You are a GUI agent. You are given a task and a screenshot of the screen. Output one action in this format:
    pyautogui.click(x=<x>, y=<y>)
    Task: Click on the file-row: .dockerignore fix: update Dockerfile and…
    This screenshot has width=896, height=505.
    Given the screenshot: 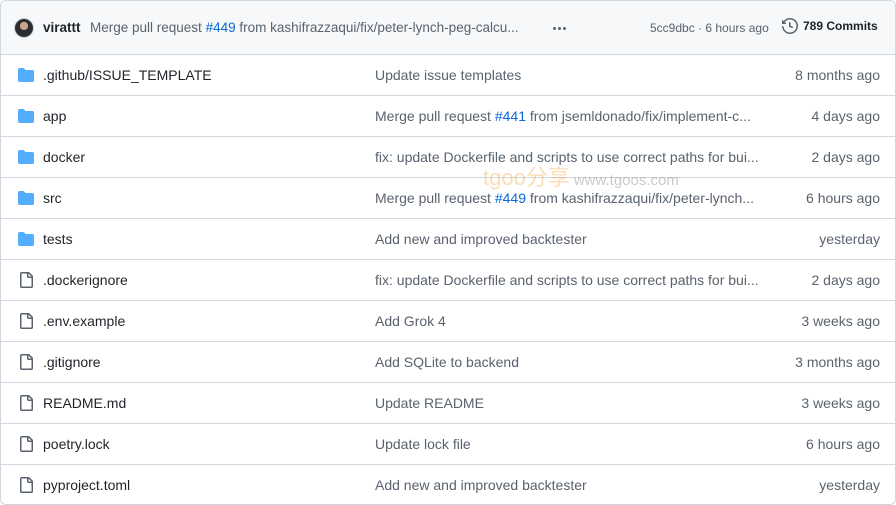 What is the action you would take?
    pyautogui.click(x=448, y=280)
    